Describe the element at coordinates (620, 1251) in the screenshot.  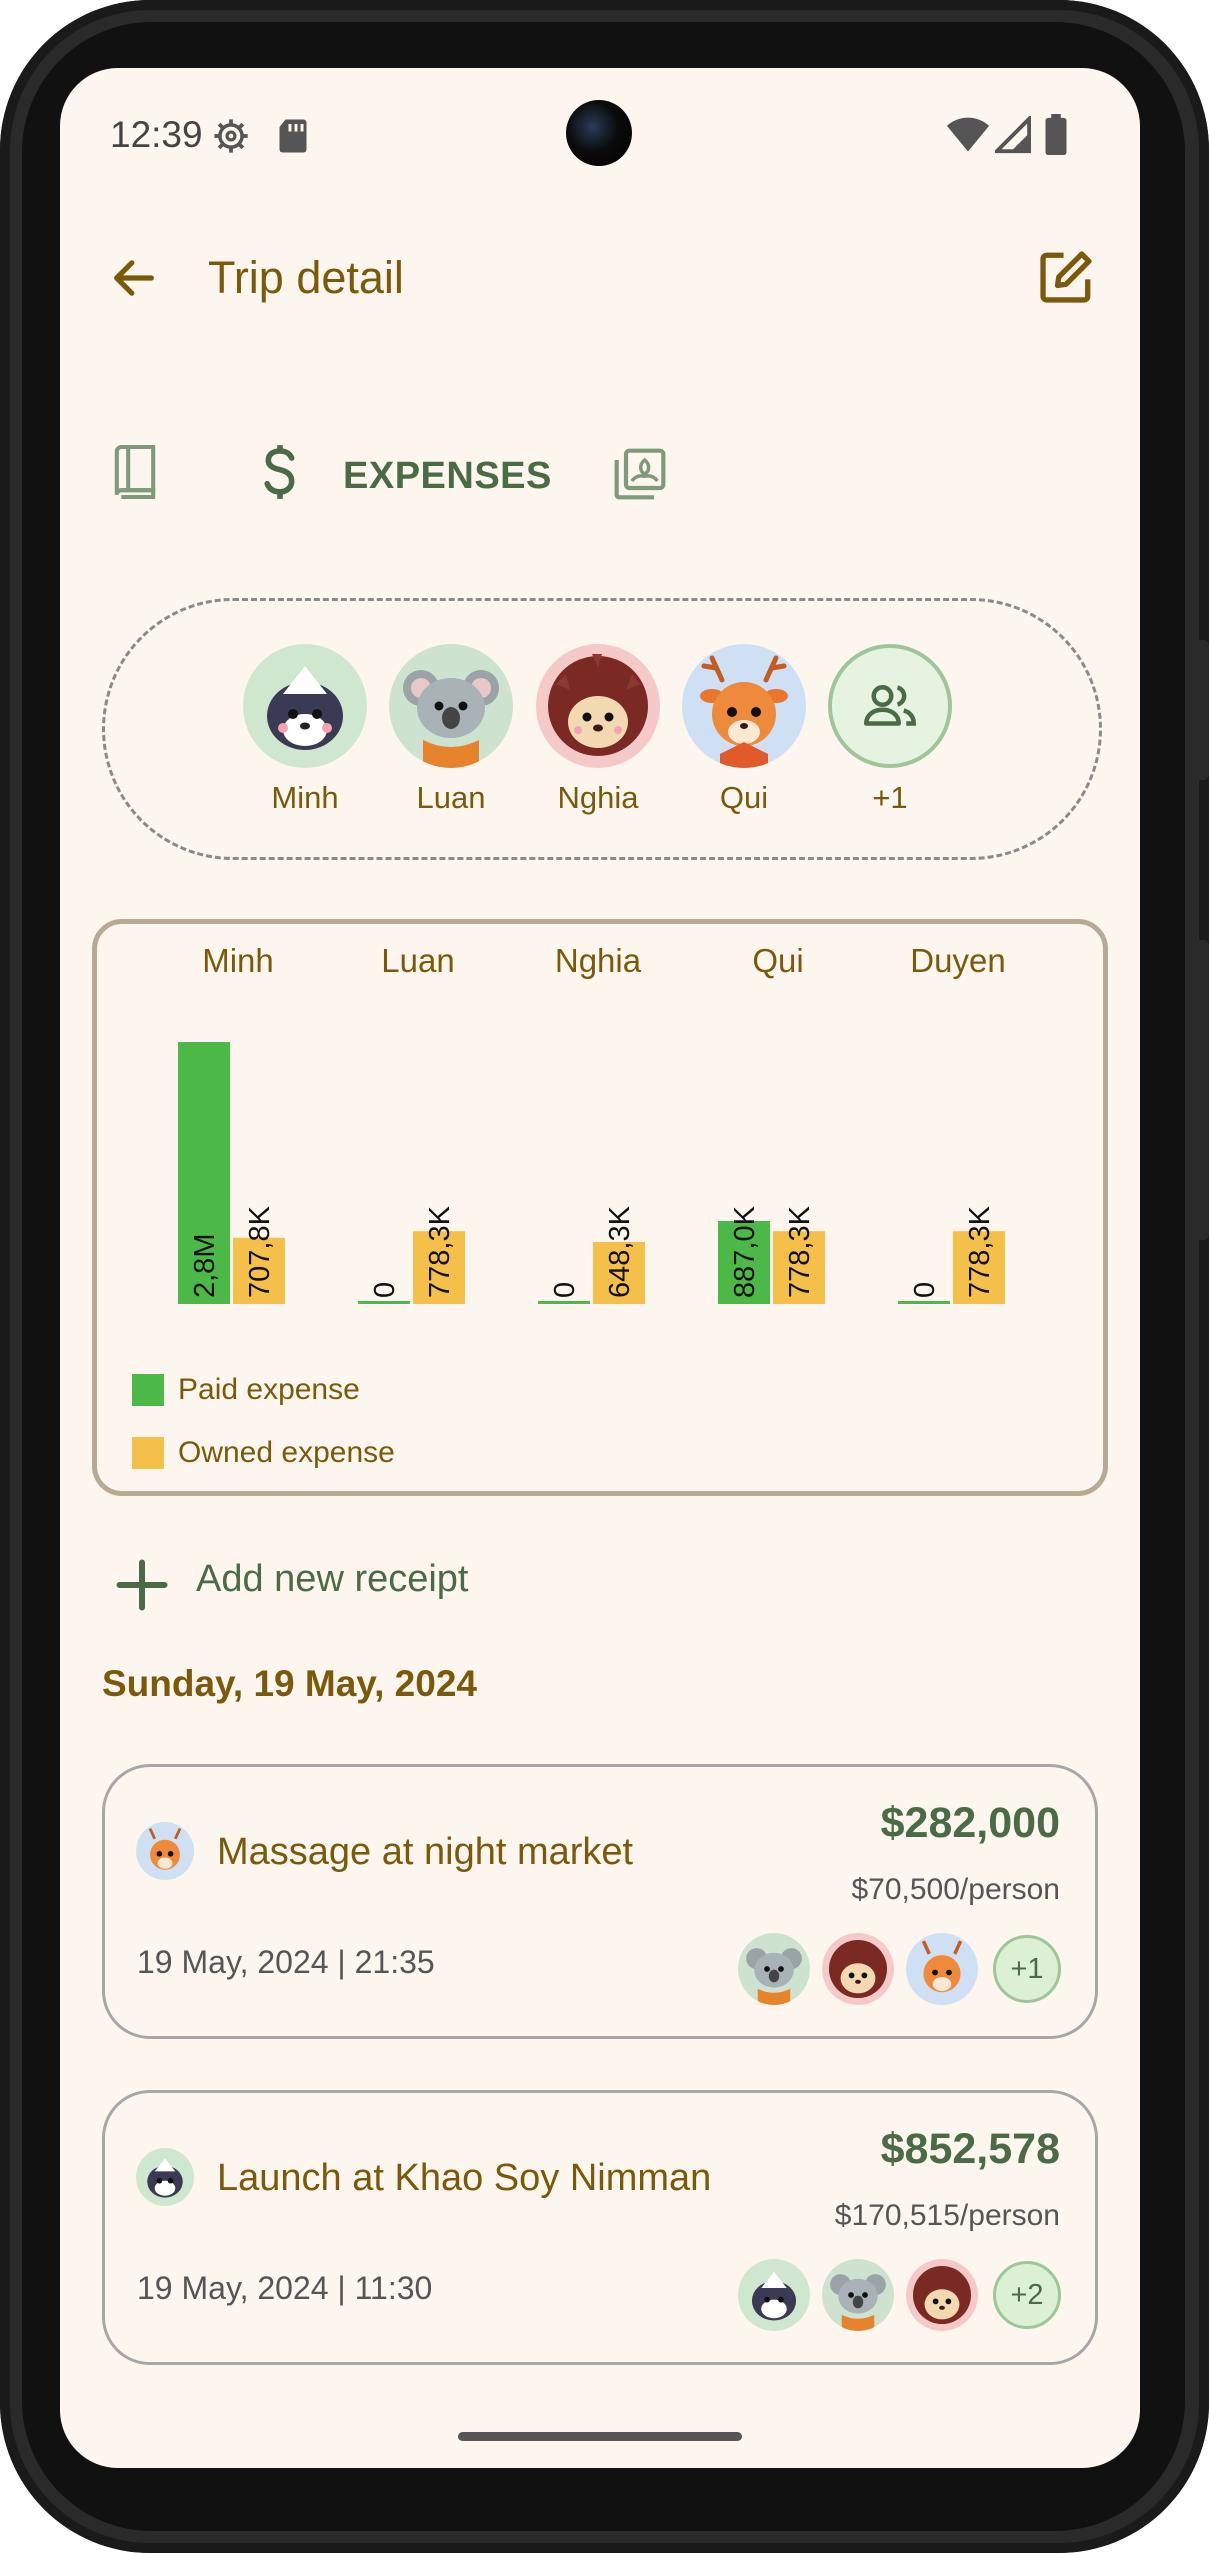
I see `bar-value-label: 648,3K` at that location.